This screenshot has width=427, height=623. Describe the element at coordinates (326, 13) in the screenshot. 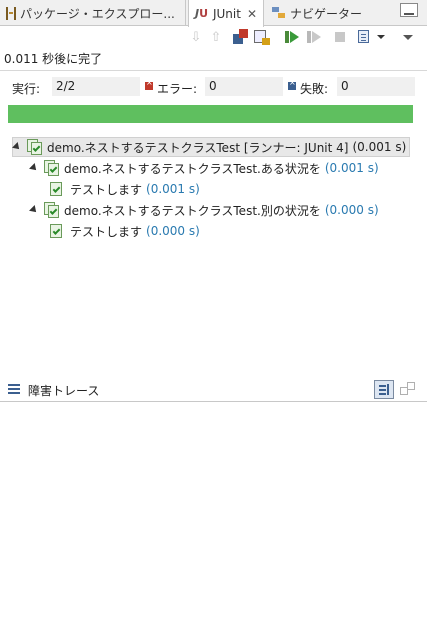

I see `tab-label: ナビゲーター` at that location.